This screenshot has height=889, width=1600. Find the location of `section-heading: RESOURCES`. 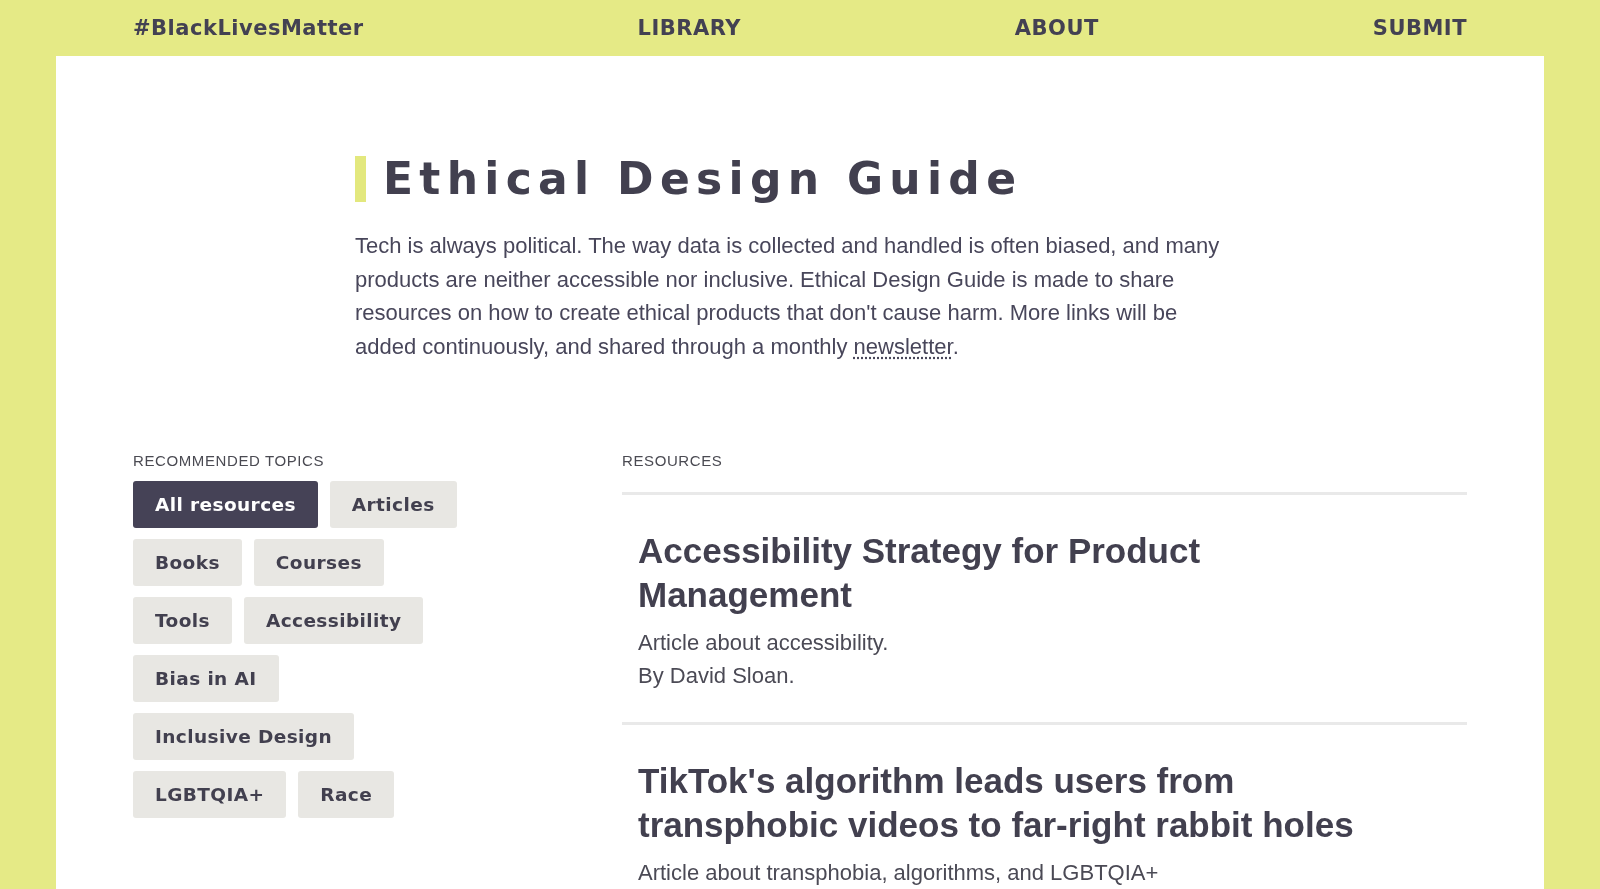

section-heading: RESOURCES is located at coordinates (673, 461).